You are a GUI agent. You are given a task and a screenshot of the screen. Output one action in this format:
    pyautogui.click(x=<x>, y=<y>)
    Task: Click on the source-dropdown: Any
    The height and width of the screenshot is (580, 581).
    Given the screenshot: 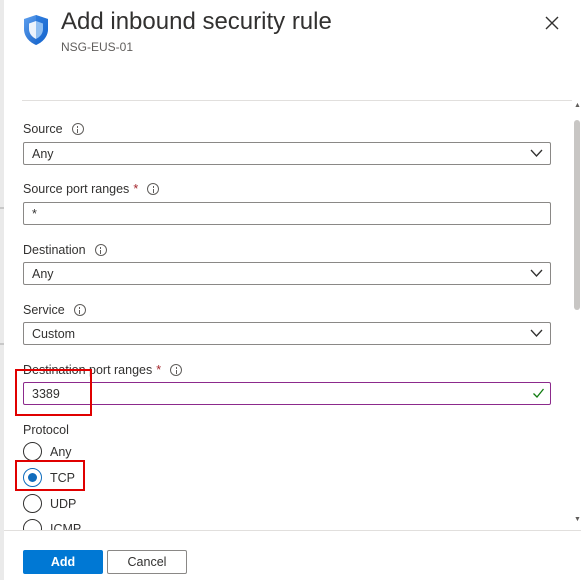 What is the action you would take?
    pyautogui.click(x=287, y=153)
    